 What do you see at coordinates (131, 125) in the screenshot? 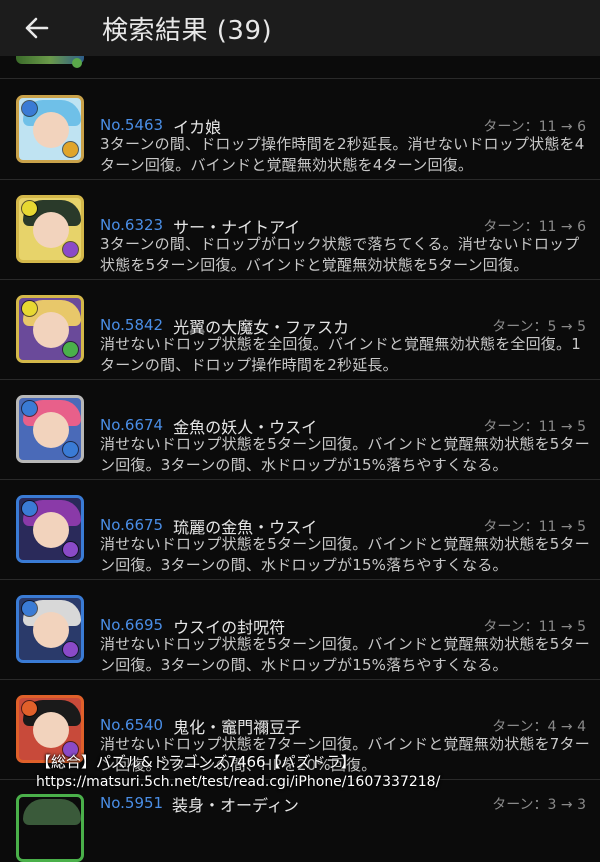
I see `monster-number-link: No.5463` at bounding box center [131, 125].